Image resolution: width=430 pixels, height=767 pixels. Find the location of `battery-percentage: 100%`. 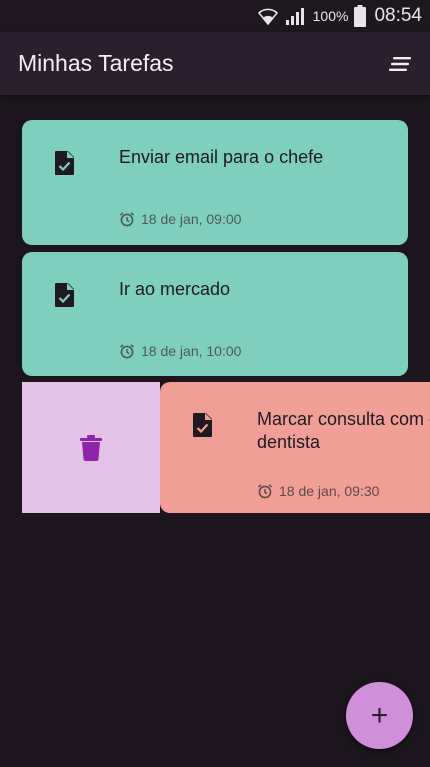

battery-percentage: 100% is located at coordinates (330, 16).